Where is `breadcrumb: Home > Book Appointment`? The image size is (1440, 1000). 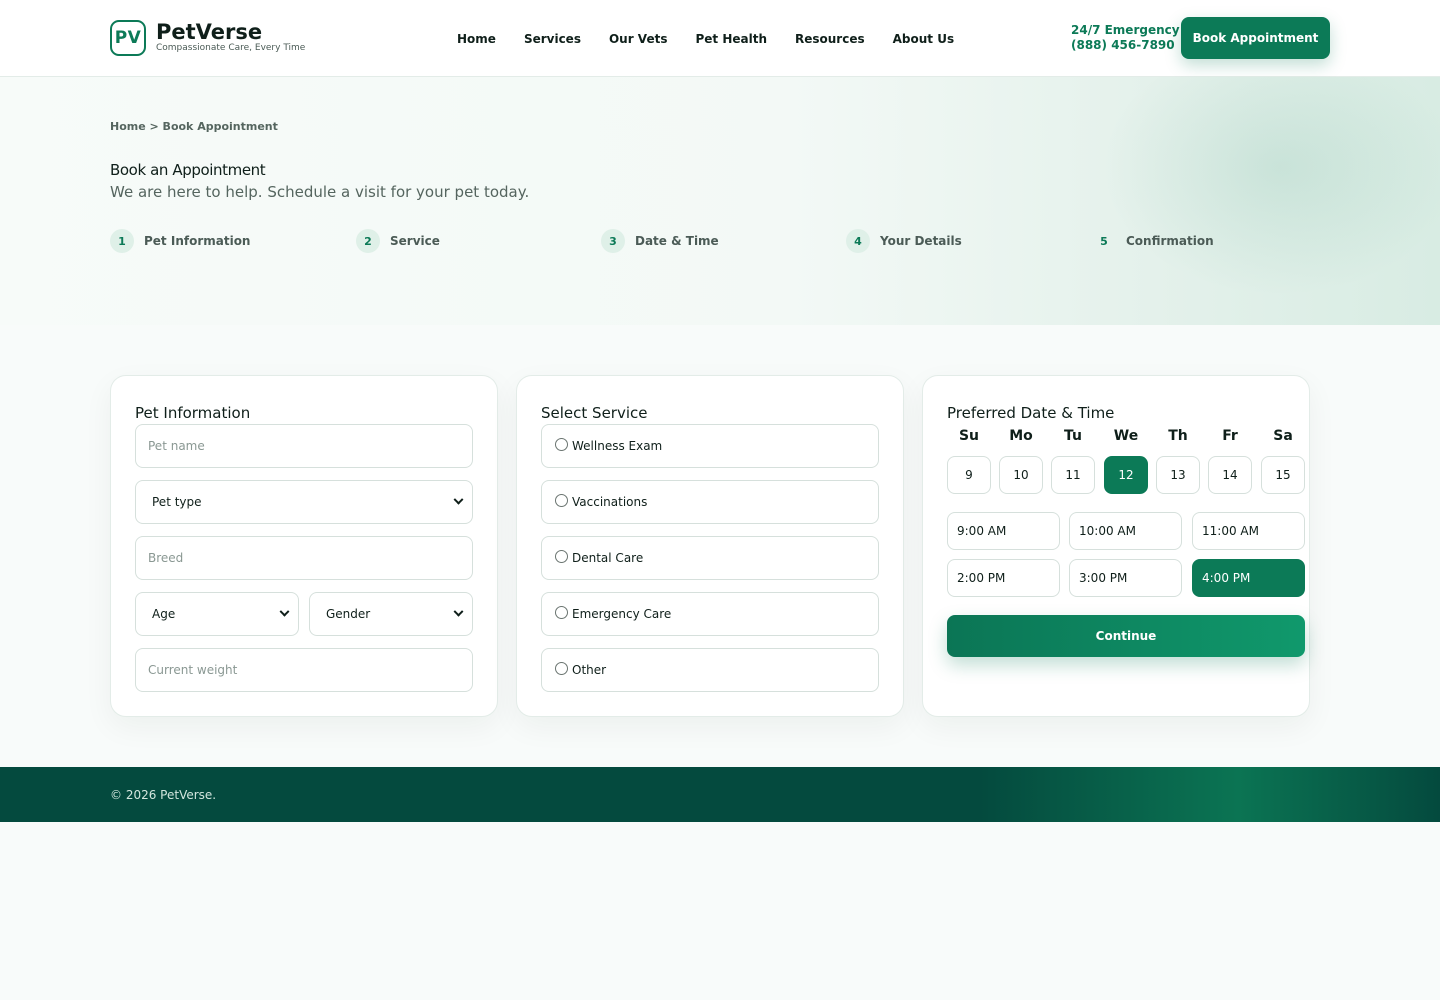
breadcrumb: Home > Book Appointment is located at coordinates (194, 126).